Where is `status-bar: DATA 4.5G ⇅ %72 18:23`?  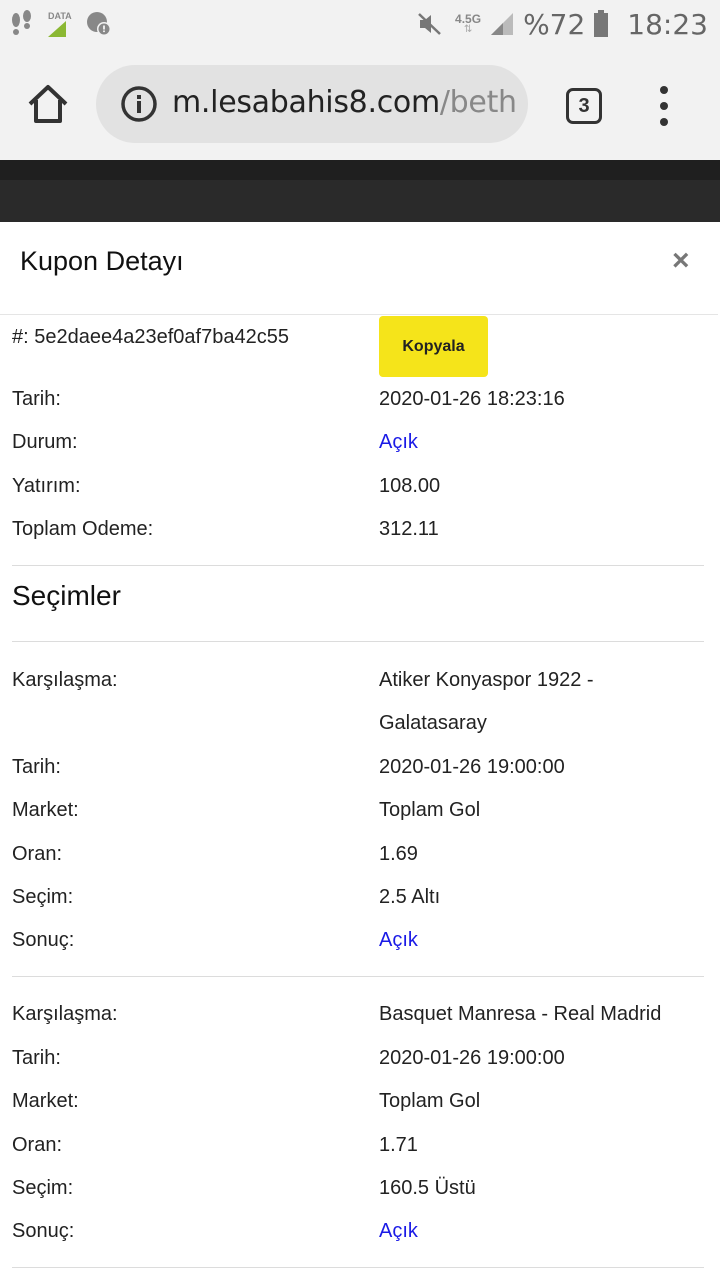 status-bar: DATA 4.5G ⇅ %72 18:23 is located at coordinates (360, 24).